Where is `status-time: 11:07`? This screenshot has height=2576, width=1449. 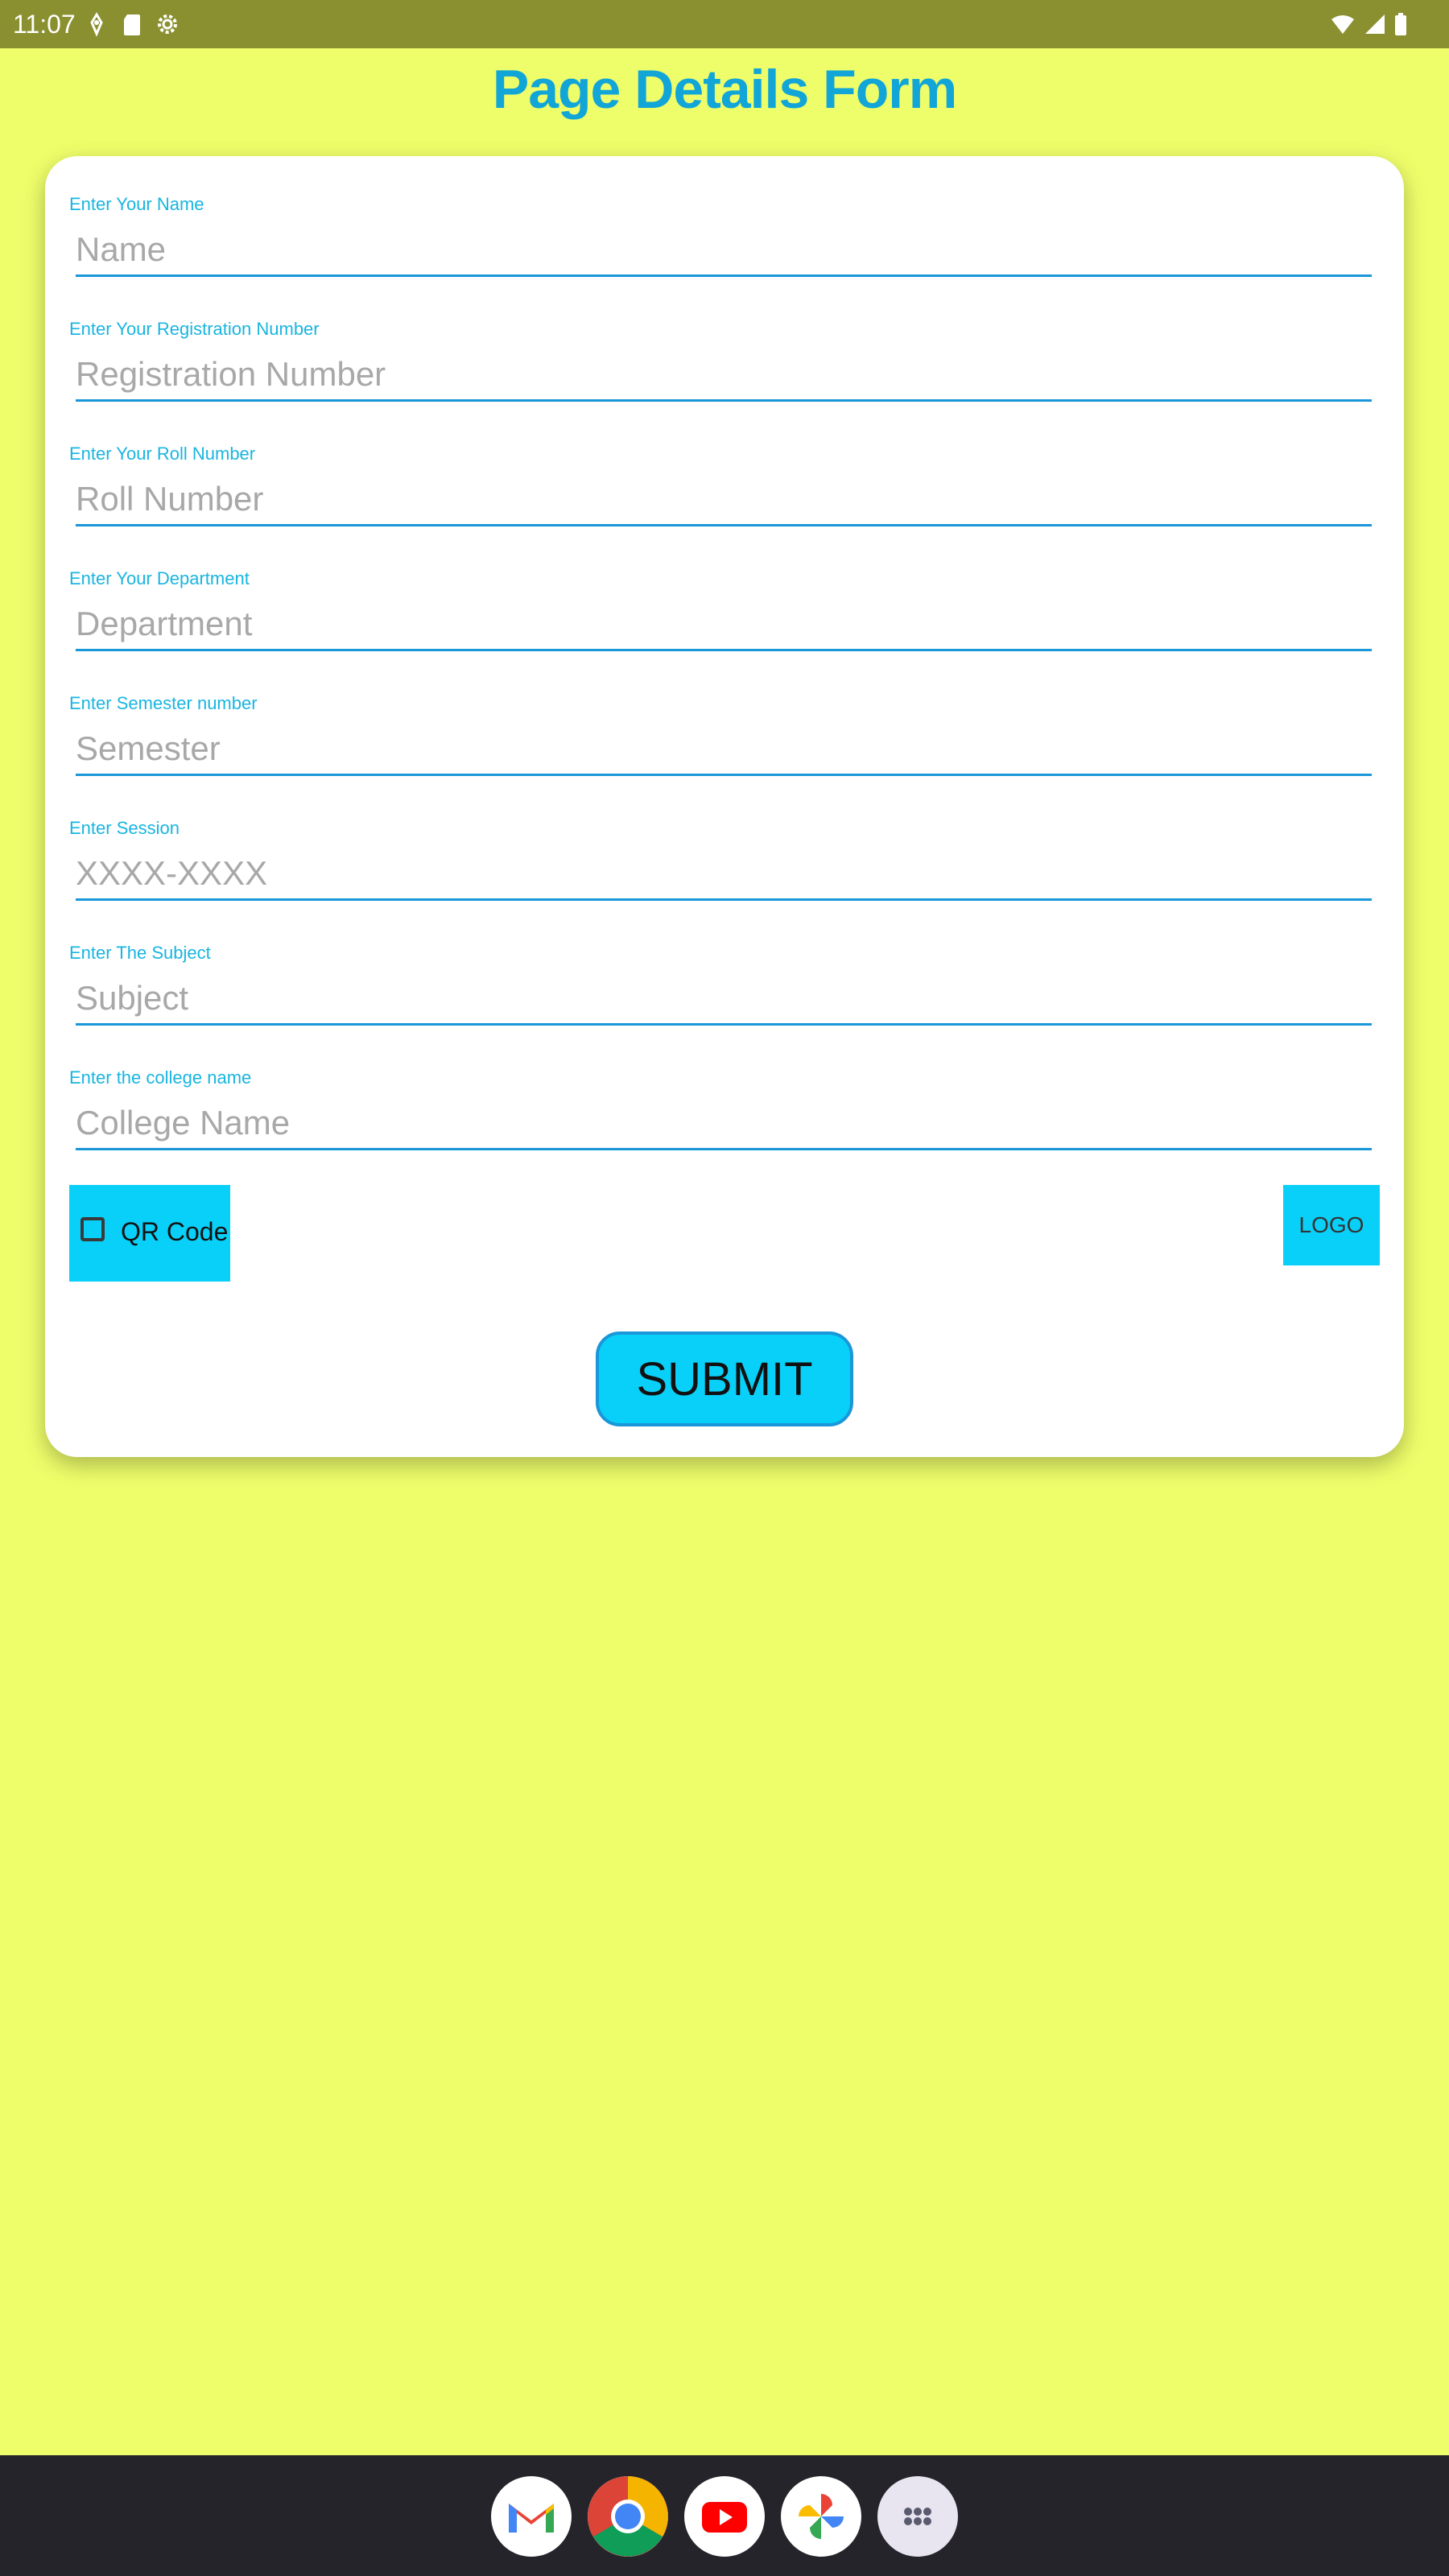 status-time: 11:07 is located at coordinates (44, 24).